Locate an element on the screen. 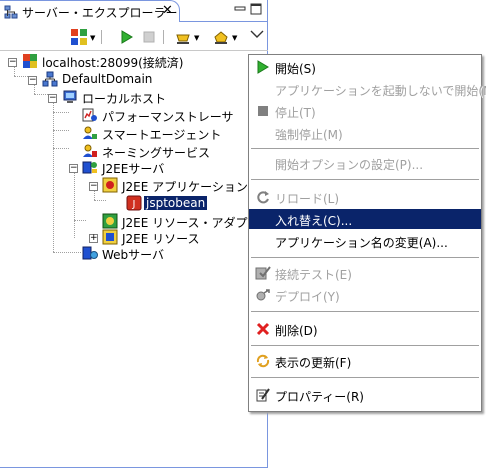 This screenshot has width=486, height=474. view-tab: サーバー・エクスプローラー ✕ is located at coordinates (90, 11).